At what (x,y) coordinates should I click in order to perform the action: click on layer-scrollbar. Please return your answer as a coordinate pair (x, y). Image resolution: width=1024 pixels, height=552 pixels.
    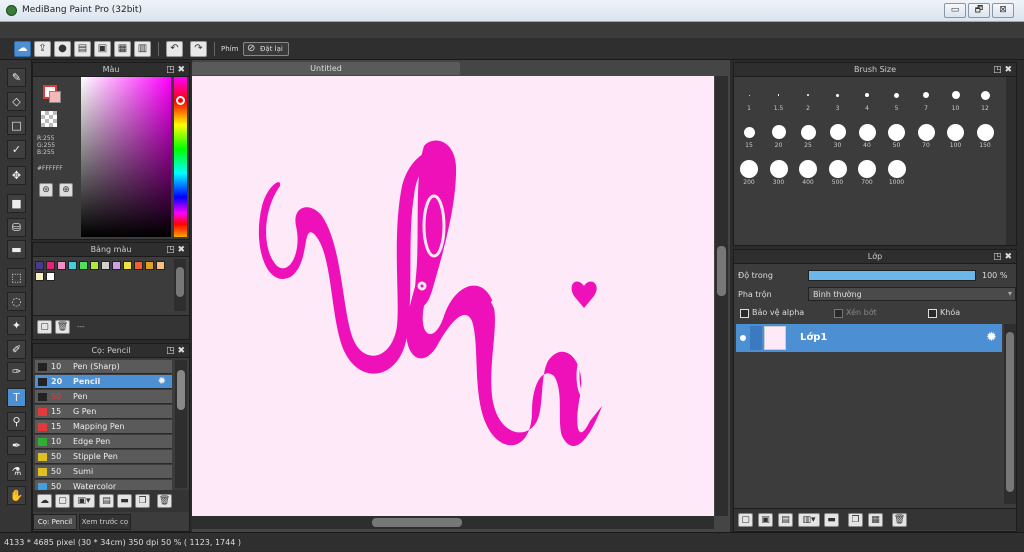
    Looking at the image, I should click on (1010, 414).